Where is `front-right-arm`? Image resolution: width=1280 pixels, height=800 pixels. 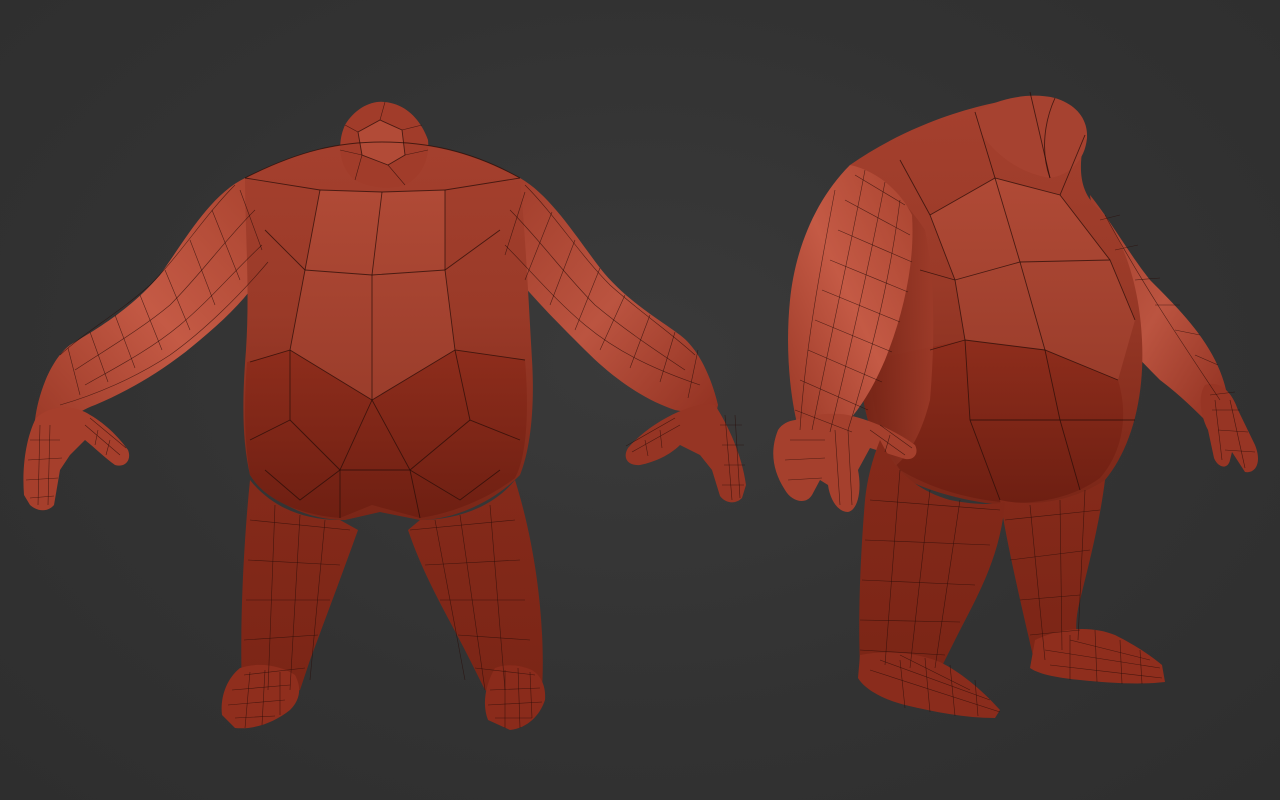 front-right-arm is located at coordinates (611, 304).